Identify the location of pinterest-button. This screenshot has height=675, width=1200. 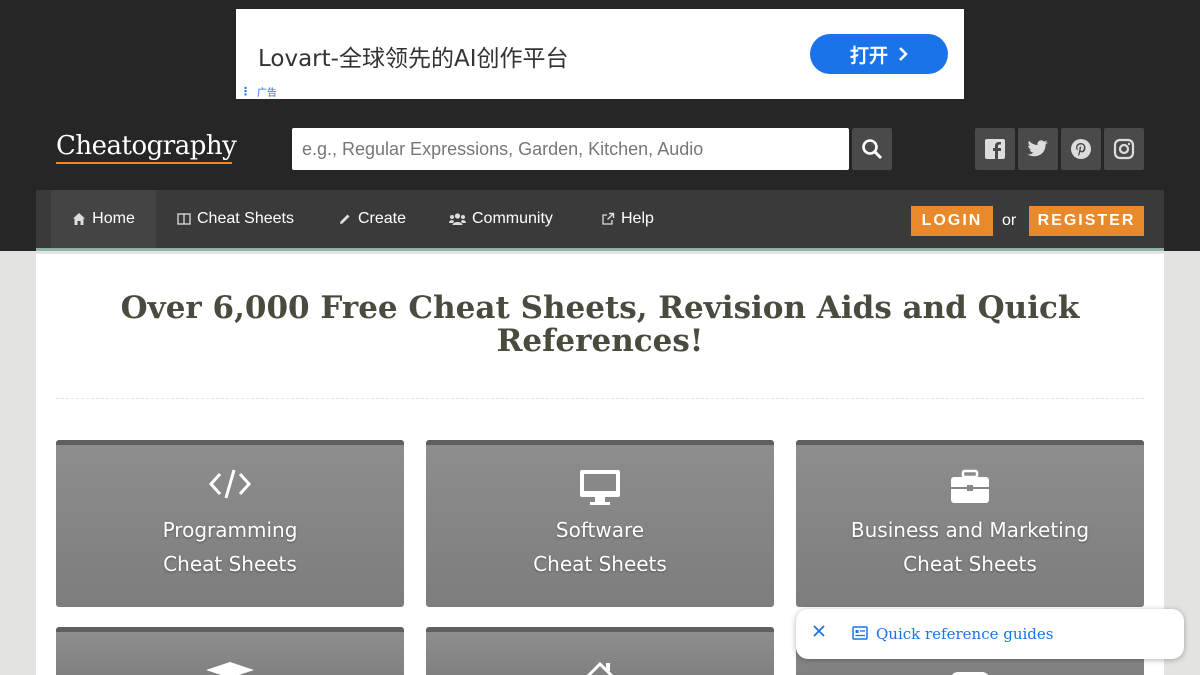
(1081, 149).